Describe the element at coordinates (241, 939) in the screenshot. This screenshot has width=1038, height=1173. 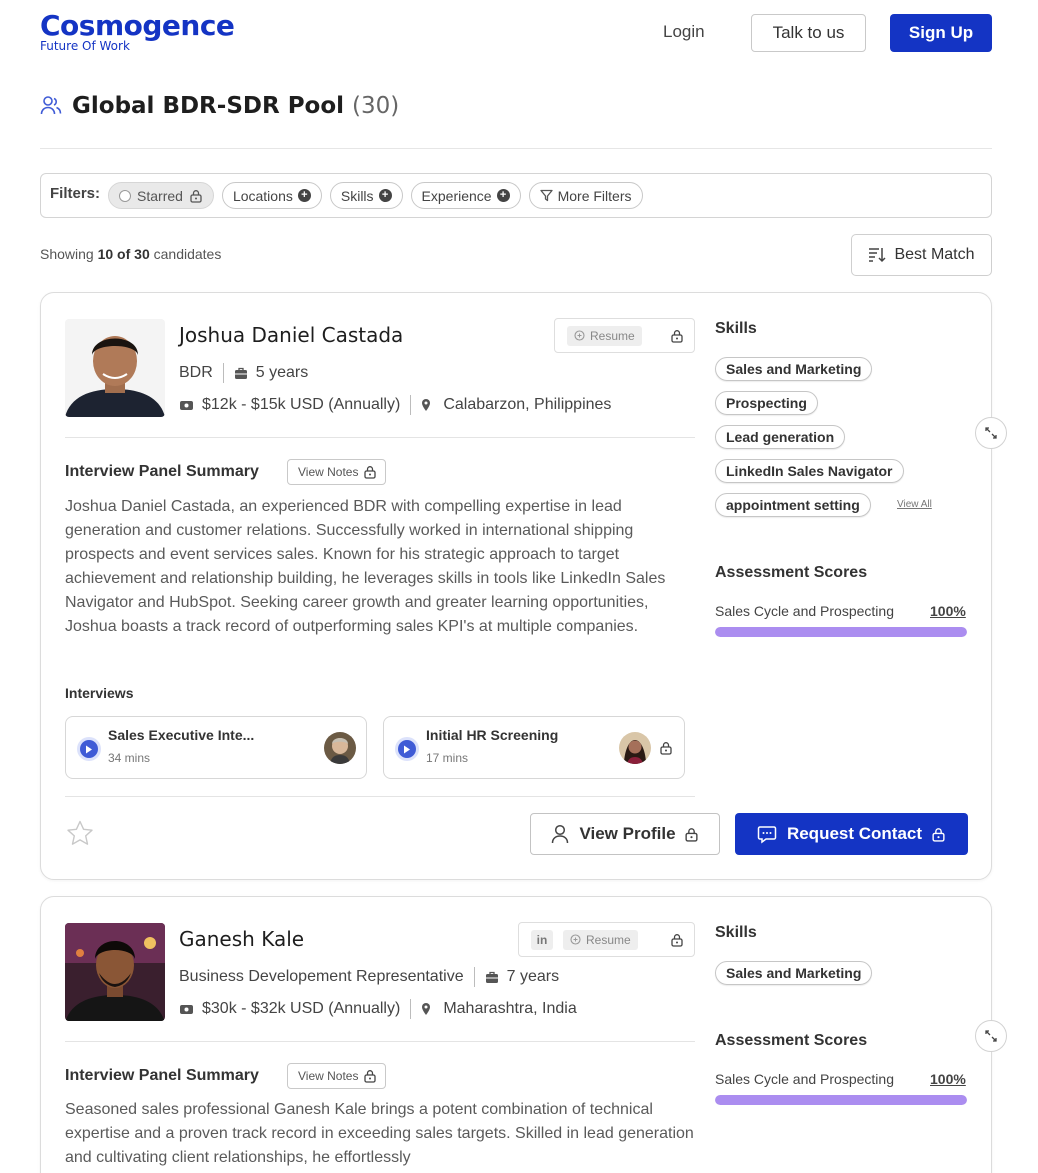
I see `candidate-name: Ganesh Kale` at that location.